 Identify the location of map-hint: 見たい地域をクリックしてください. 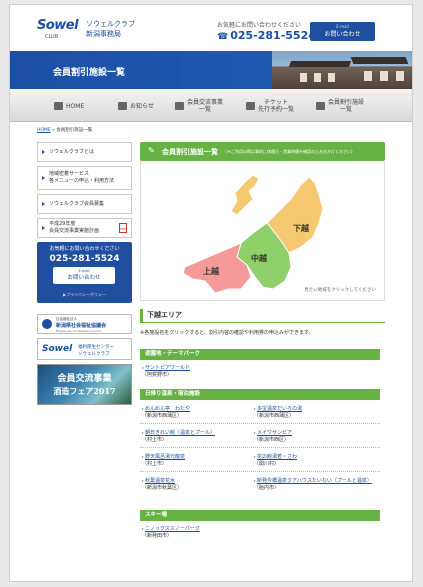
(340, 290).